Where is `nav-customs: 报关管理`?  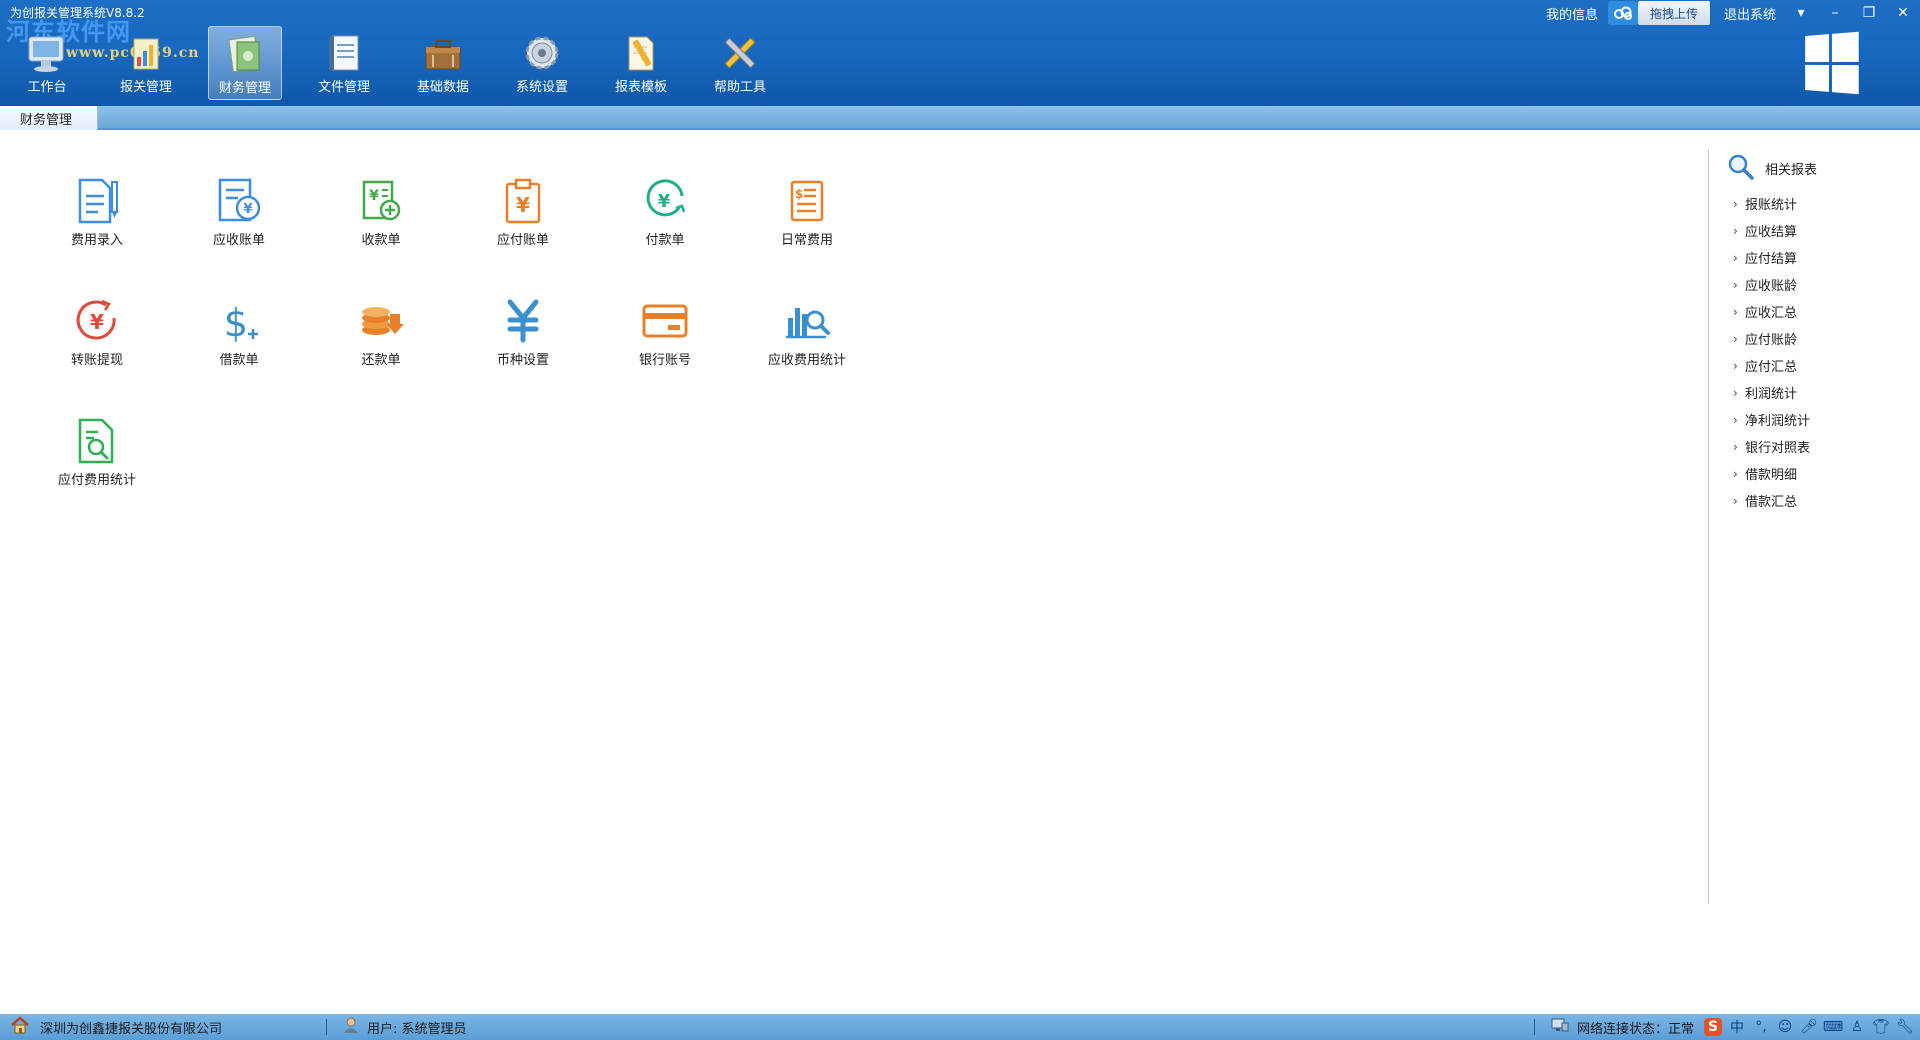 nav-customs: 报关管理 is located at coordinates (146, 63).